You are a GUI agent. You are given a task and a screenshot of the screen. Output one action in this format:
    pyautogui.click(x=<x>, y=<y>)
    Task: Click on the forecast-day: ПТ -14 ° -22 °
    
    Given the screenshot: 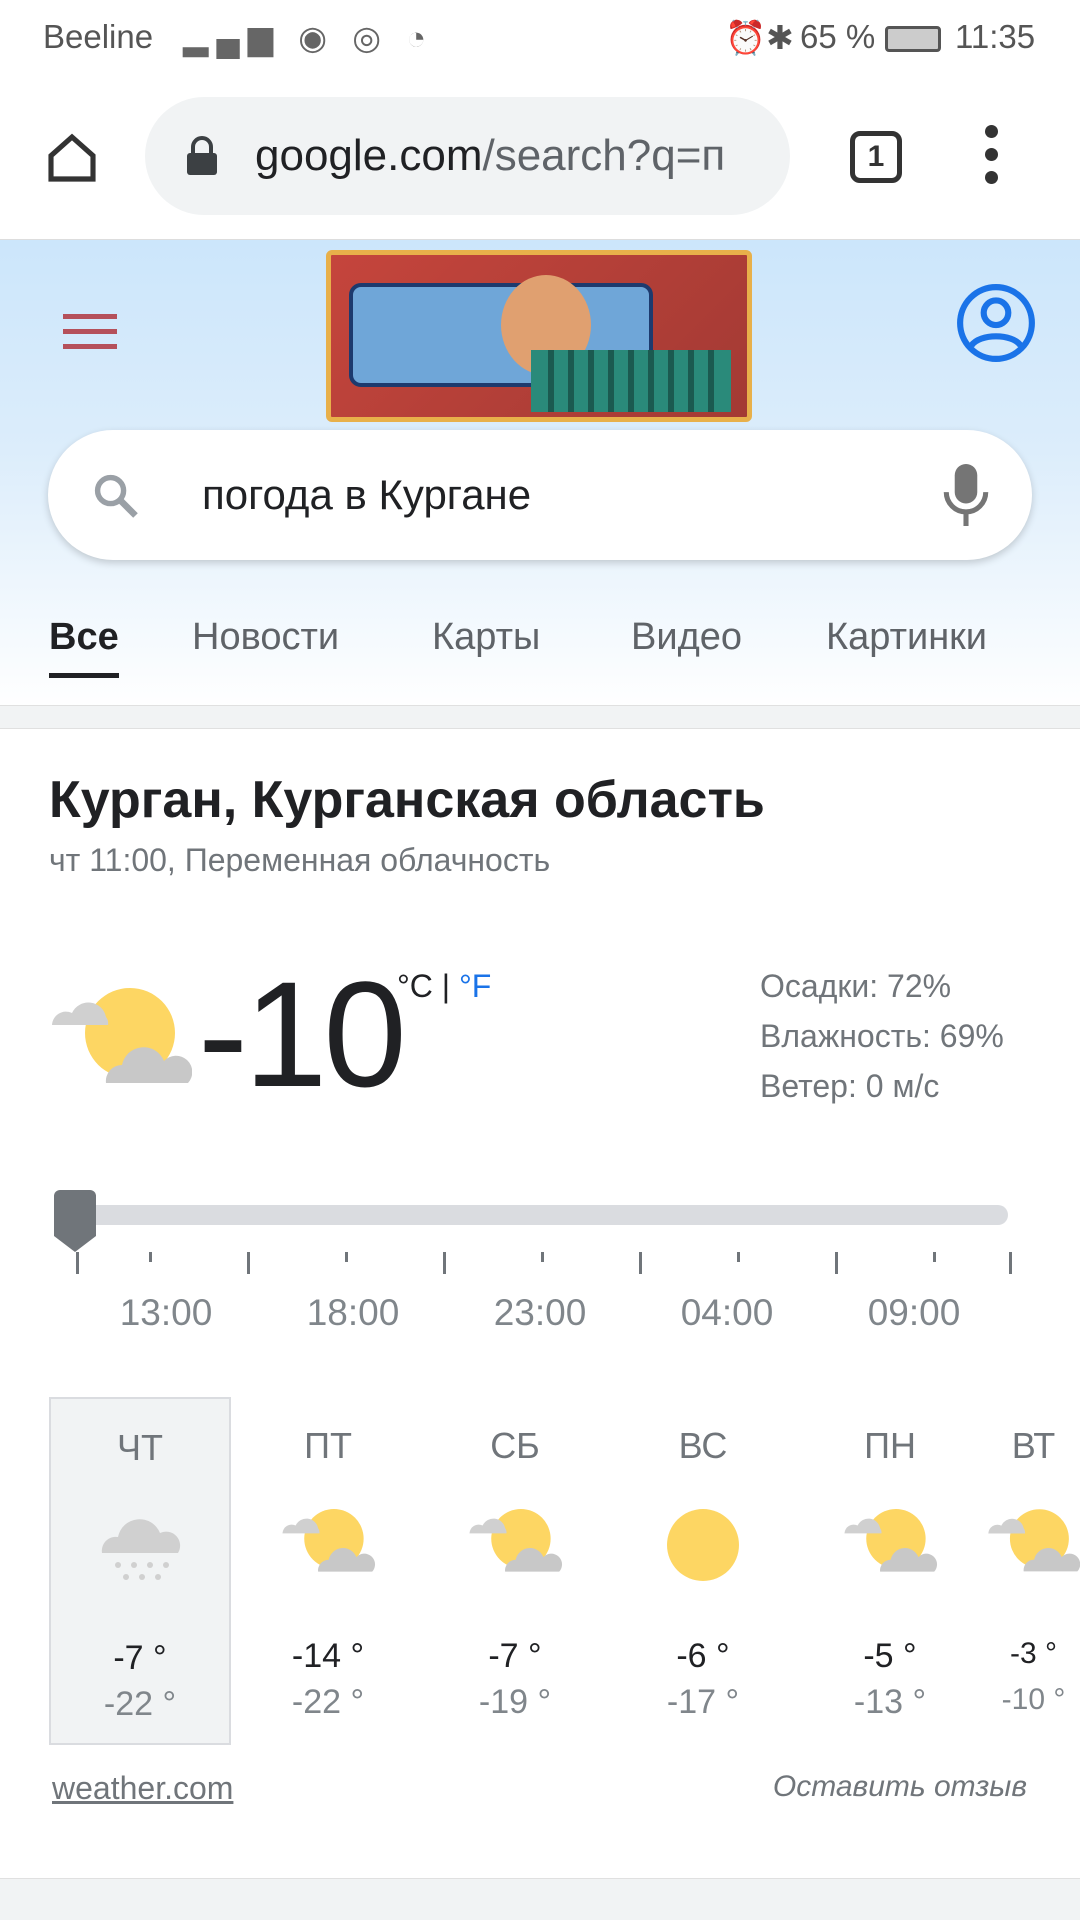 What is the action you would take?
    pyautogui.click(x=328, y=1571)
    